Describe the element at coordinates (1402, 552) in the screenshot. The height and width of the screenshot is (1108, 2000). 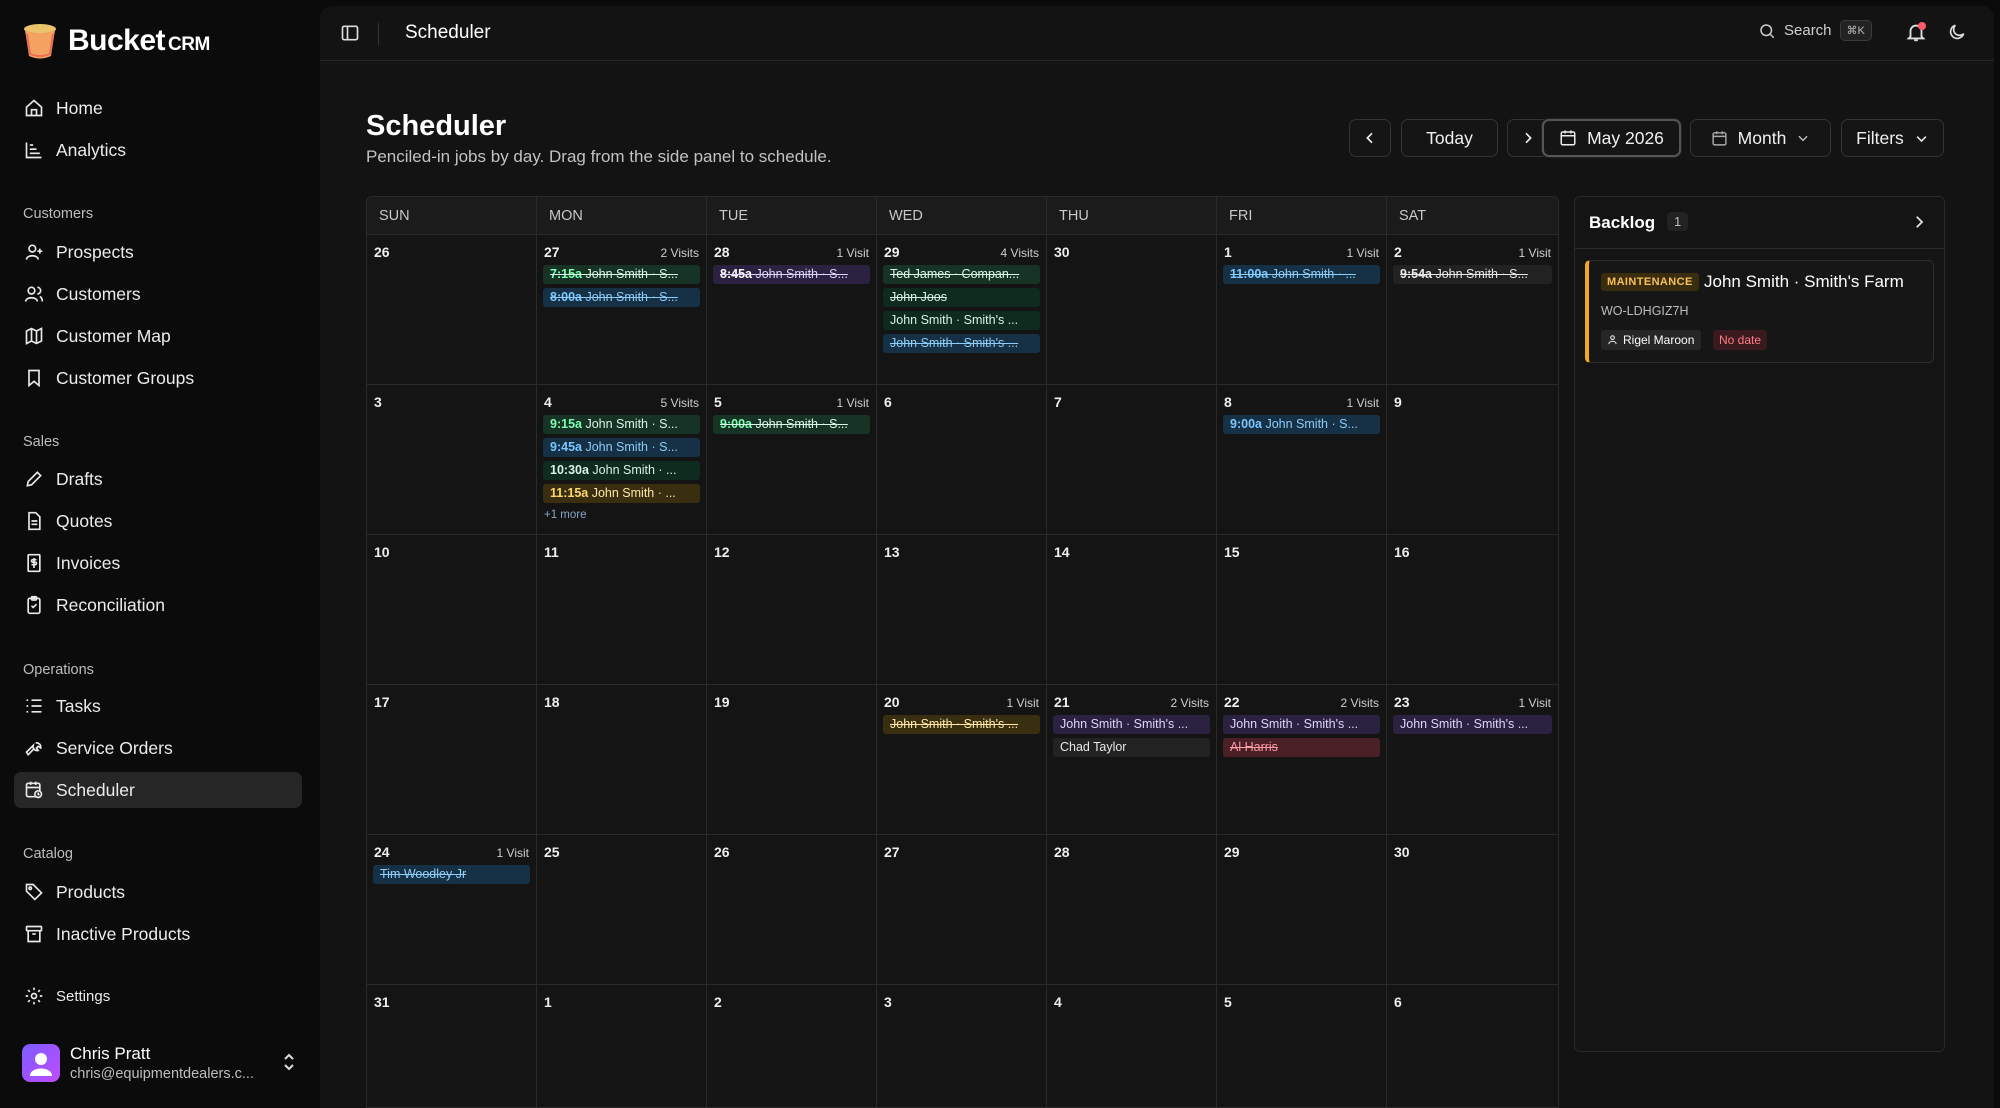
I see `day-number: 16` at that location.